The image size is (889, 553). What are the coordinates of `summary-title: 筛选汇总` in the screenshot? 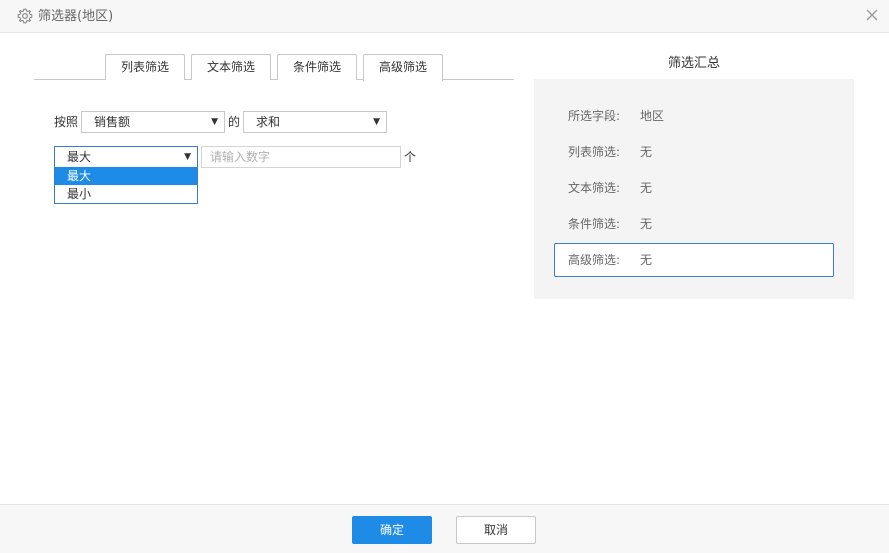 It's located at (693, 63).